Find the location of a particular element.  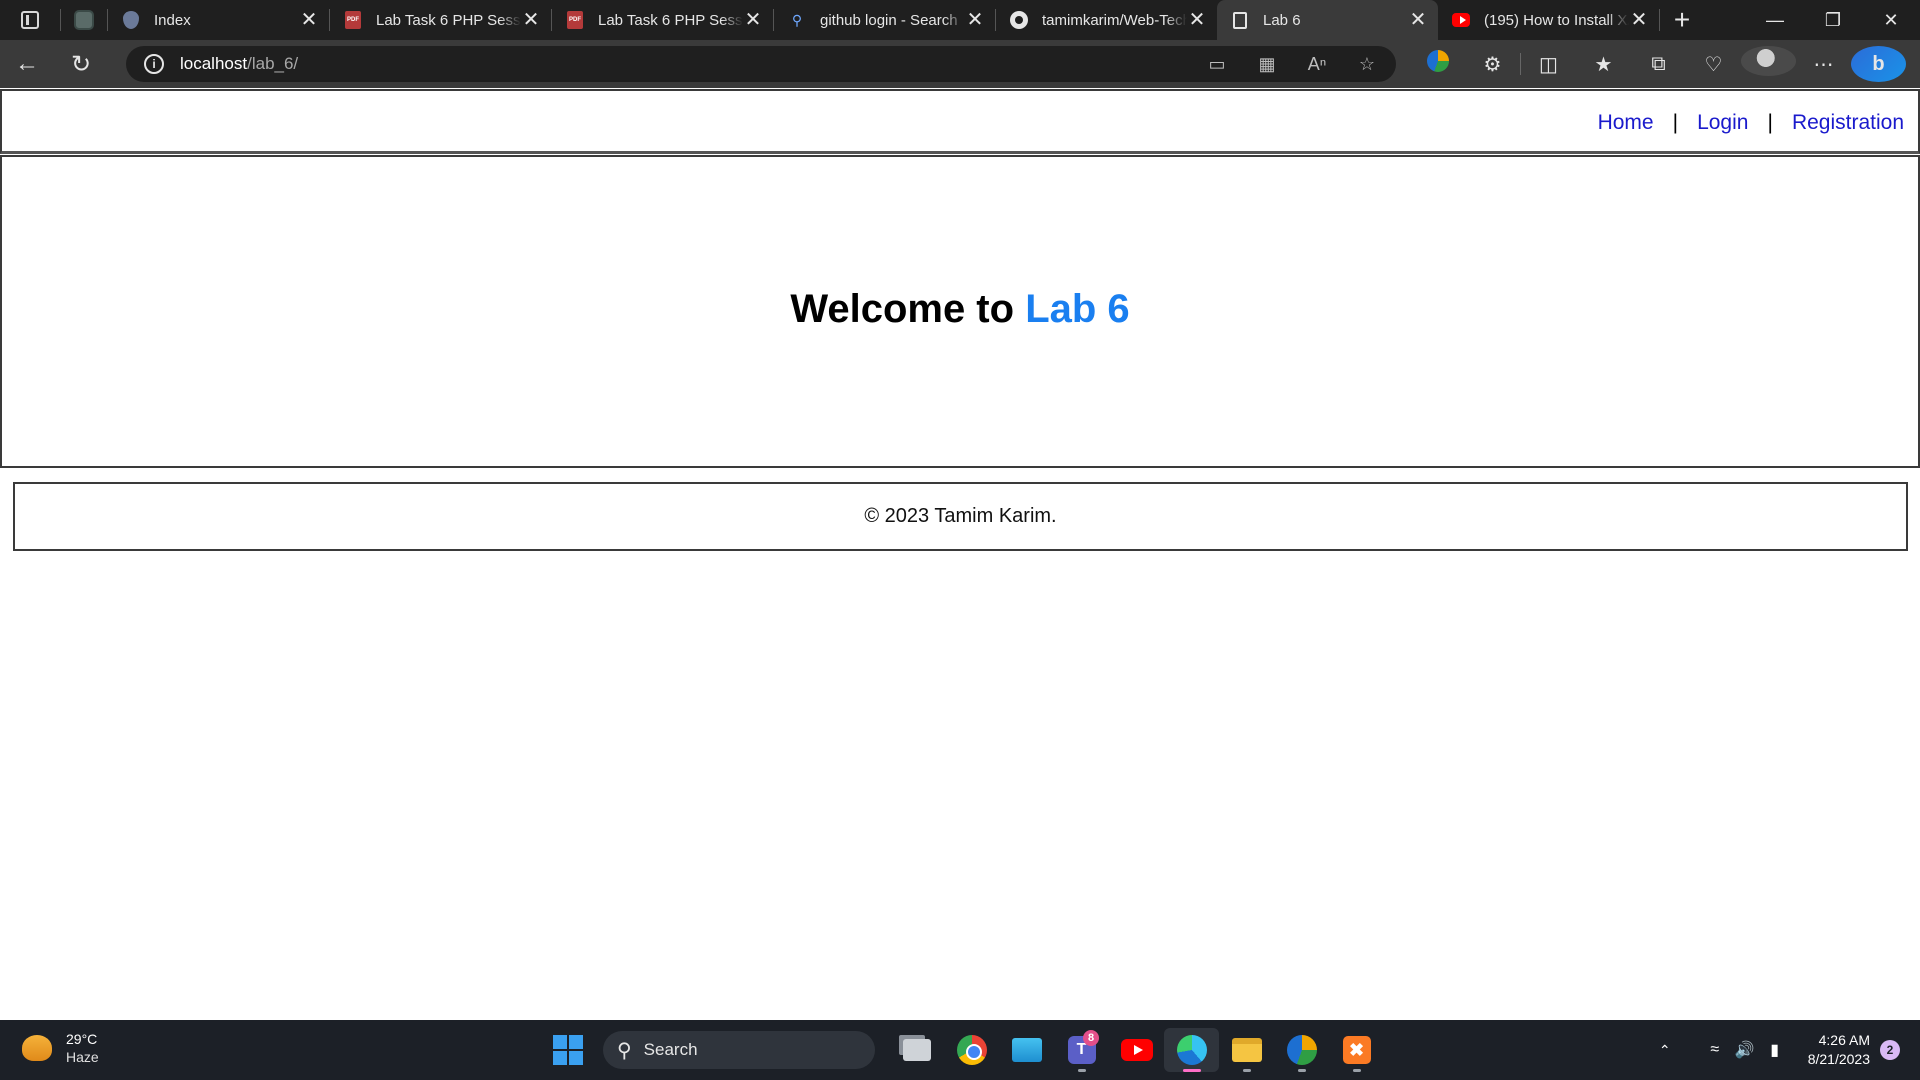

tab-title: (195) How to Install XAMPP is located at coordinates (1556, 20).